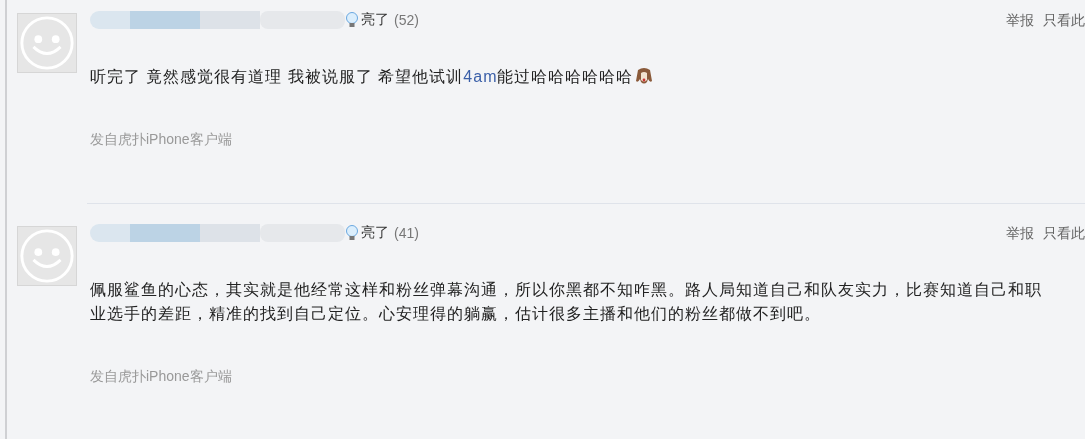 This screenshot has width=1085, height=439. Describe the element at coordinates (406, 233) in the screenshot. I see `light-count: (41)` at that location.